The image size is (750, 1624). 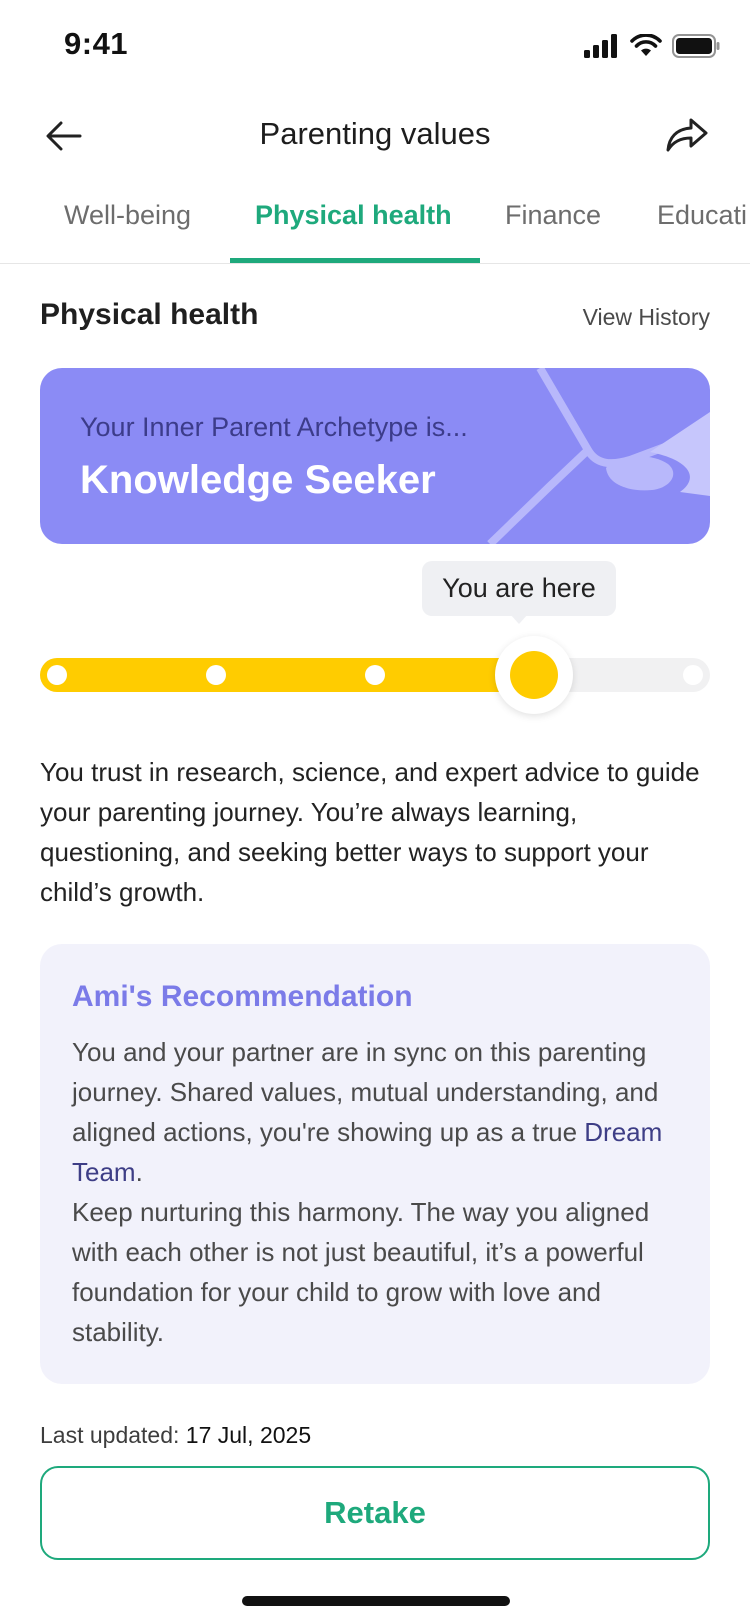 I want to click on last-updated-label: Last updated:, so click(x=110, y=1435).